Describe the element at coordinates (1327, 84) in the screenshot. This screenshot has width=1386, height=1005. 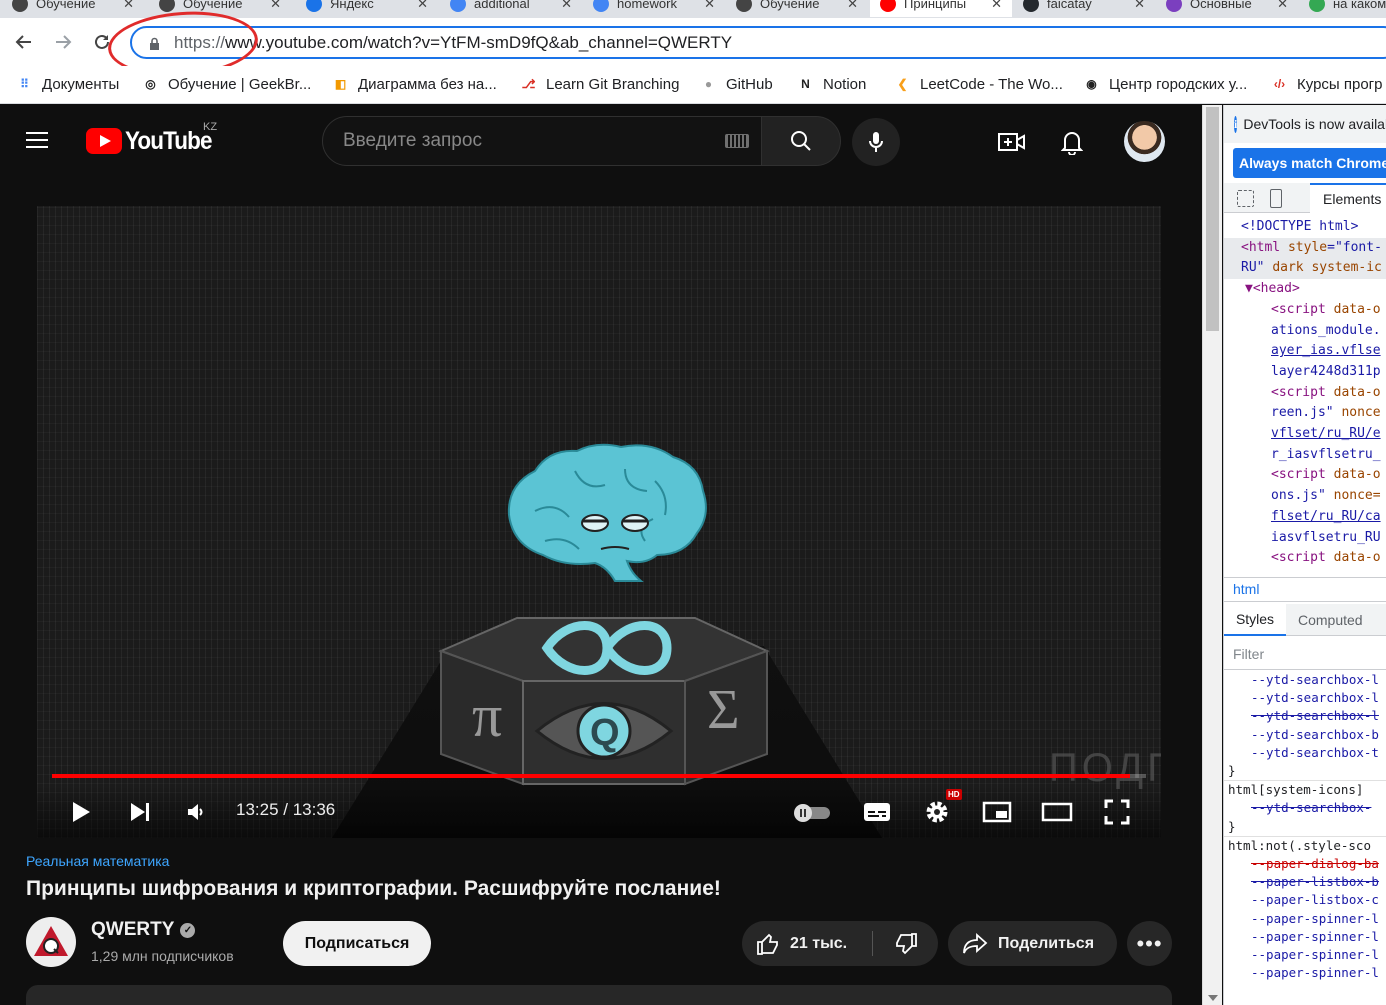
I see `bookmark-item: ‹/› Курсы прогр` at that location.